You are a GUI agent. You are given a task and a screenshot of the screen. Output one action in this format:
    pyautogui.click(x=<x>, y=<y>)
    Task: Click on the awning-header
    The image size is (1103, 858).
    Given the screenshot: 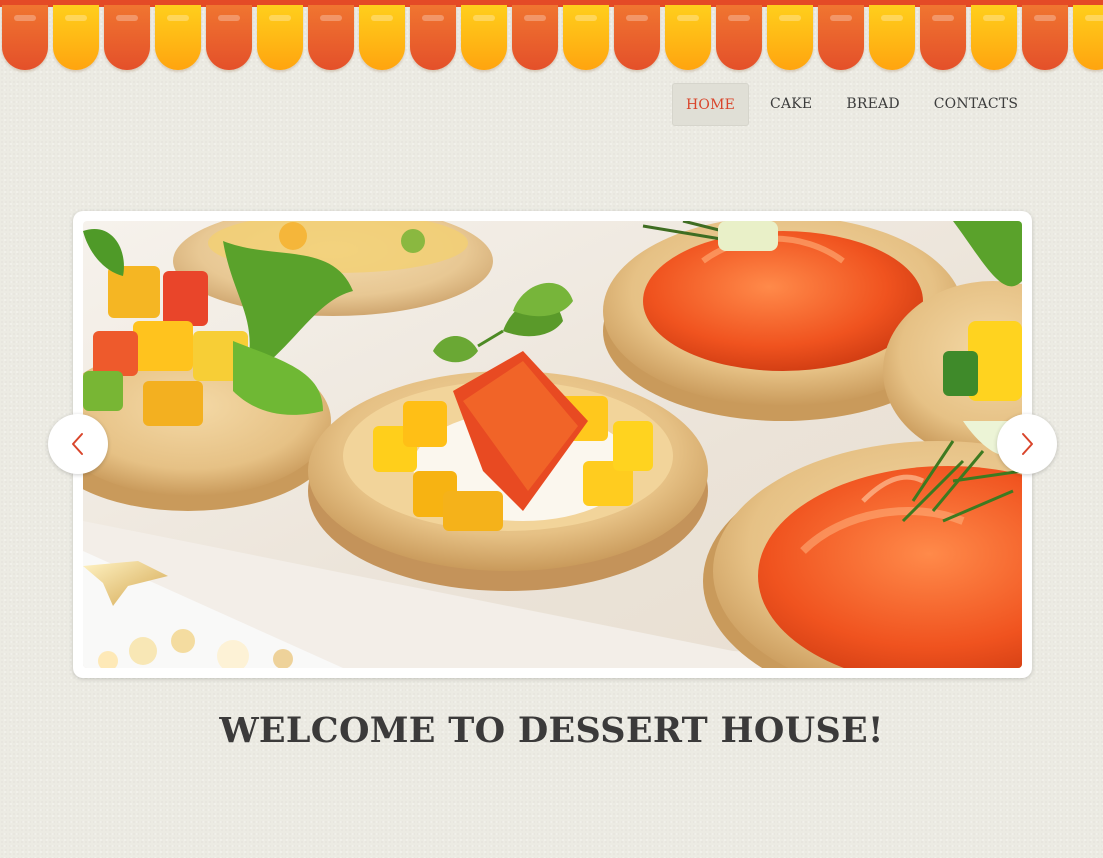 What is the action you would take?
    pyautogui.click(x=551, y=37)
    